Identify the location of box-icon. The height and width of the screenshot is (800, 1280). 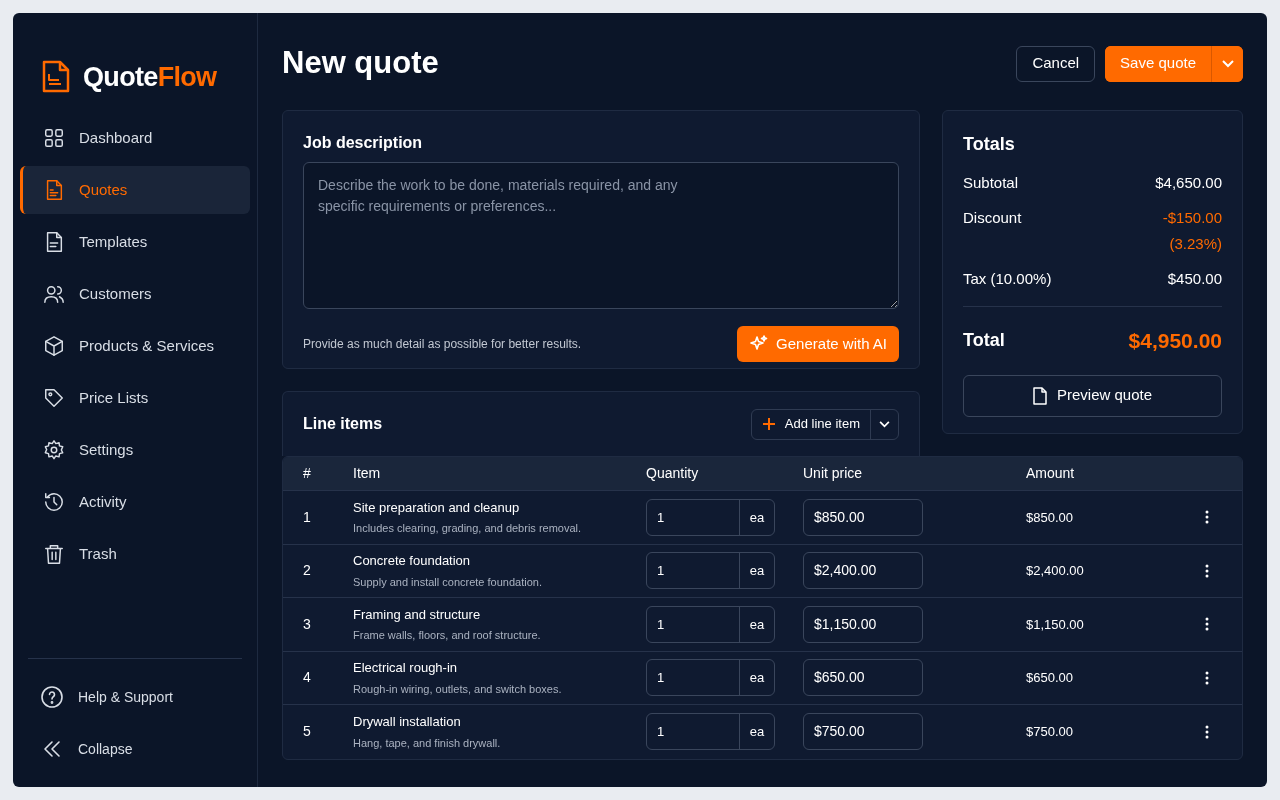
(54, 346).